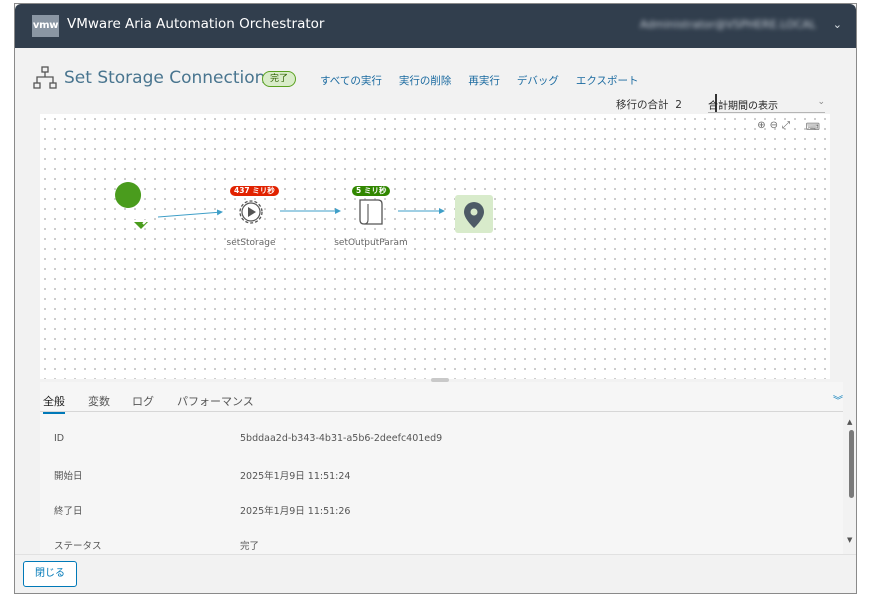  I want to click on node-label: setStorage, so click(251, 243).